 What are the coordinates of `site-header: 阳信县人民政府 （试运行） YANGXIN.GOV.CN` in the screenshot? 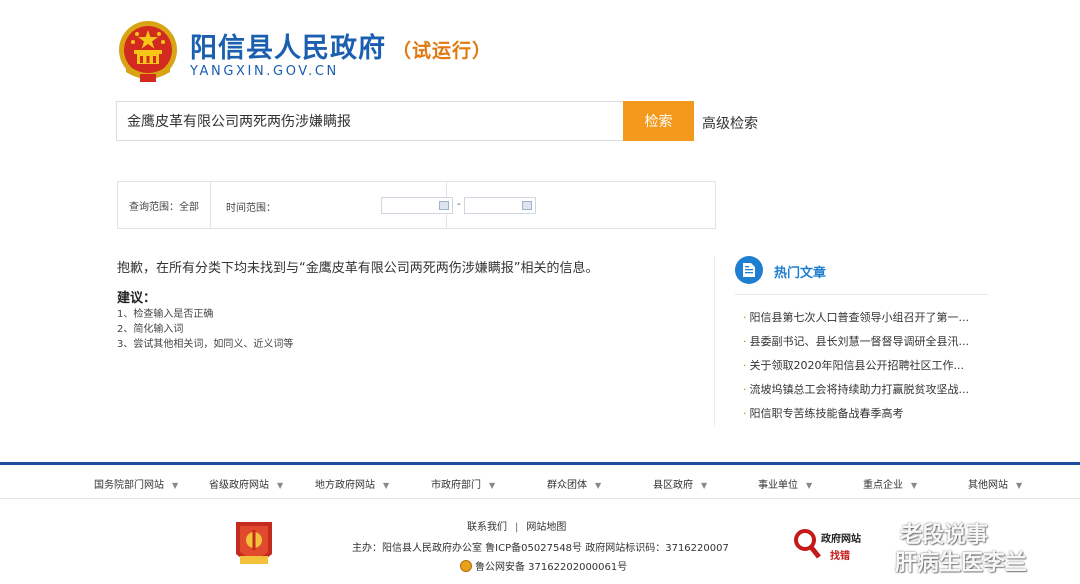 It's located at (418, 53).